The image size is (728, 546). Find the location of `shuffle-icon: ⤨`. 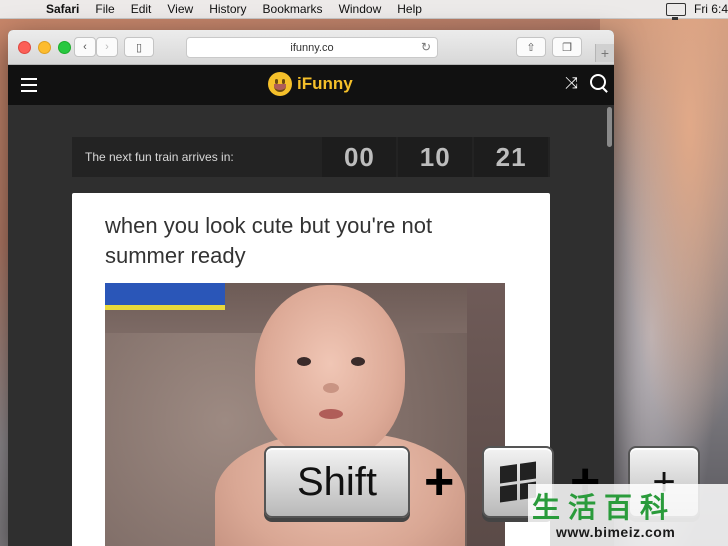

shuffle-icon: ⤨ is located at coordinates (571, 84).